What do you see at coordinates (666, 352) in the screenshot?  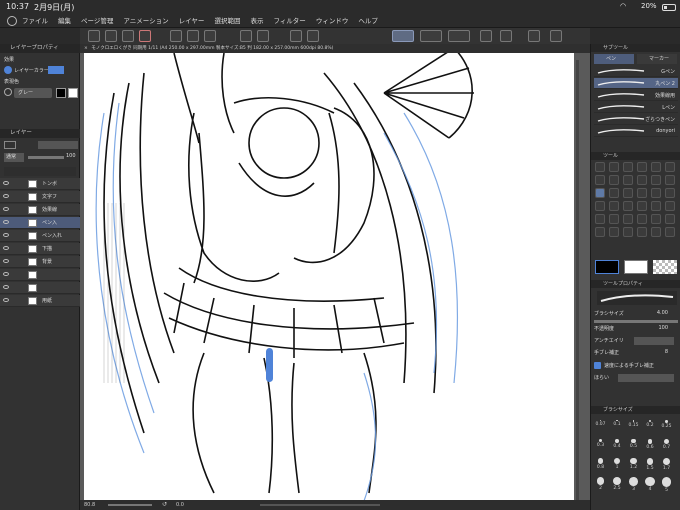 I see `stabilization-value: 8` at bounding box center [666, 352].